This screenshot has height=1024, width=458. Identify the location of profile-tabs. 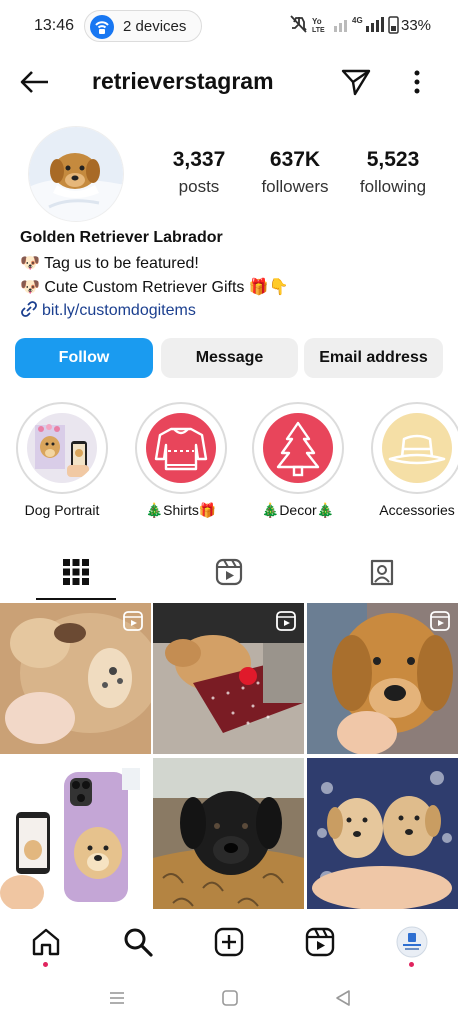
(229, 574).